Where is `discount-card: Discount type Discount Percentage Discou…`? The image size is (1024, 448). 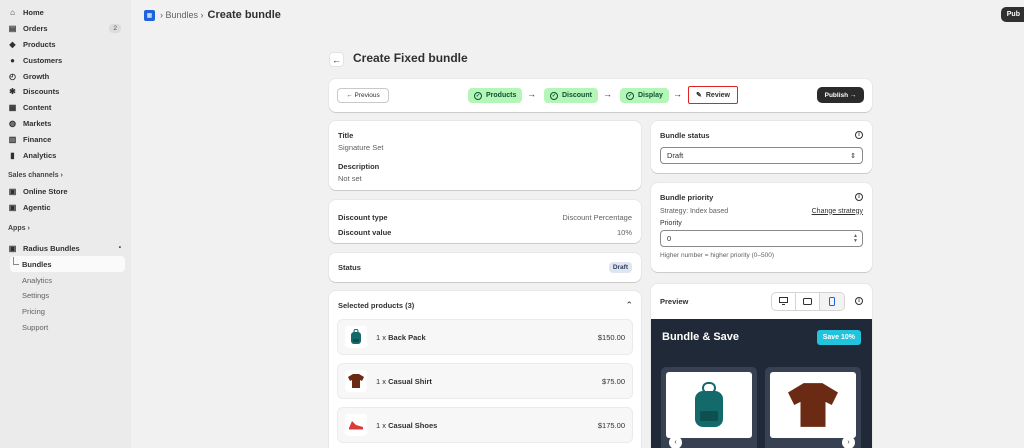
discount-card: Discount type Discount Percentage Discou… is located at coordinates (485, 221).